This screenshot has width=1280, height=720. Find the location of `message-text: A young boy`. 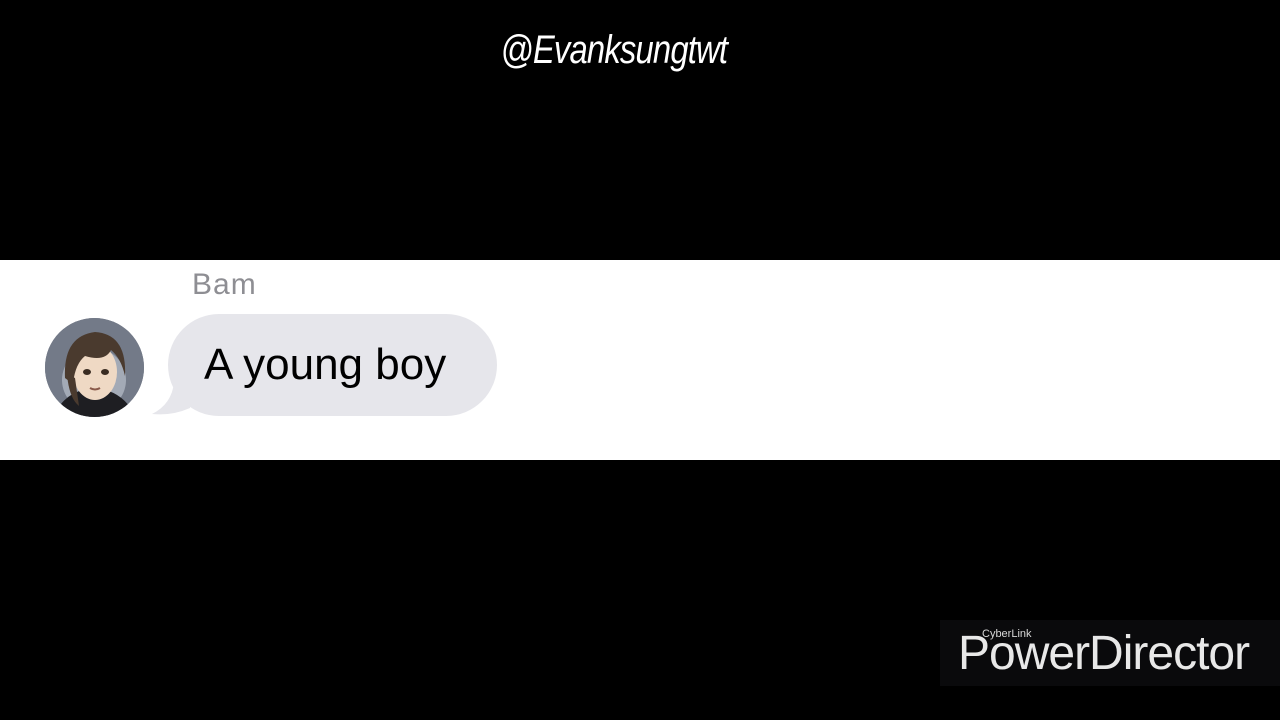

message-text: A young boy is located at coordinates (325, 364).